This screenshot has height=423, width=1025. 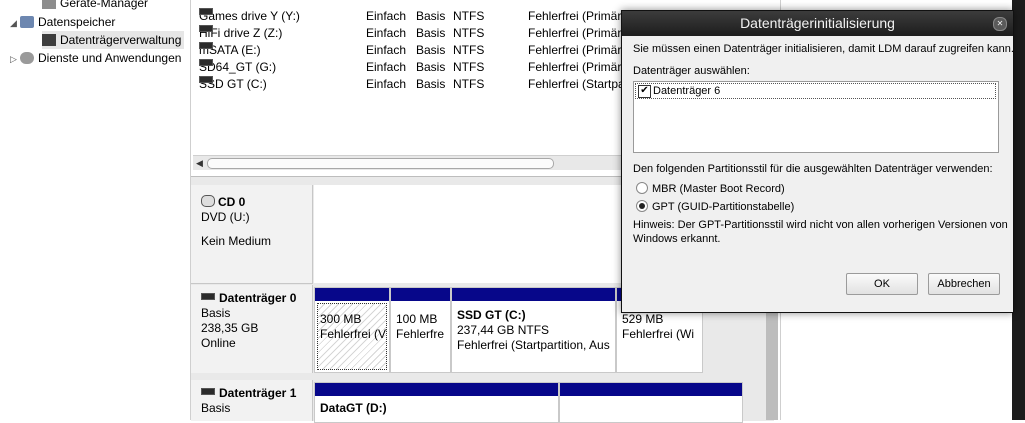 I want to click on volume-name-cell: SSD GT (C:), so click(x=233, y=83).